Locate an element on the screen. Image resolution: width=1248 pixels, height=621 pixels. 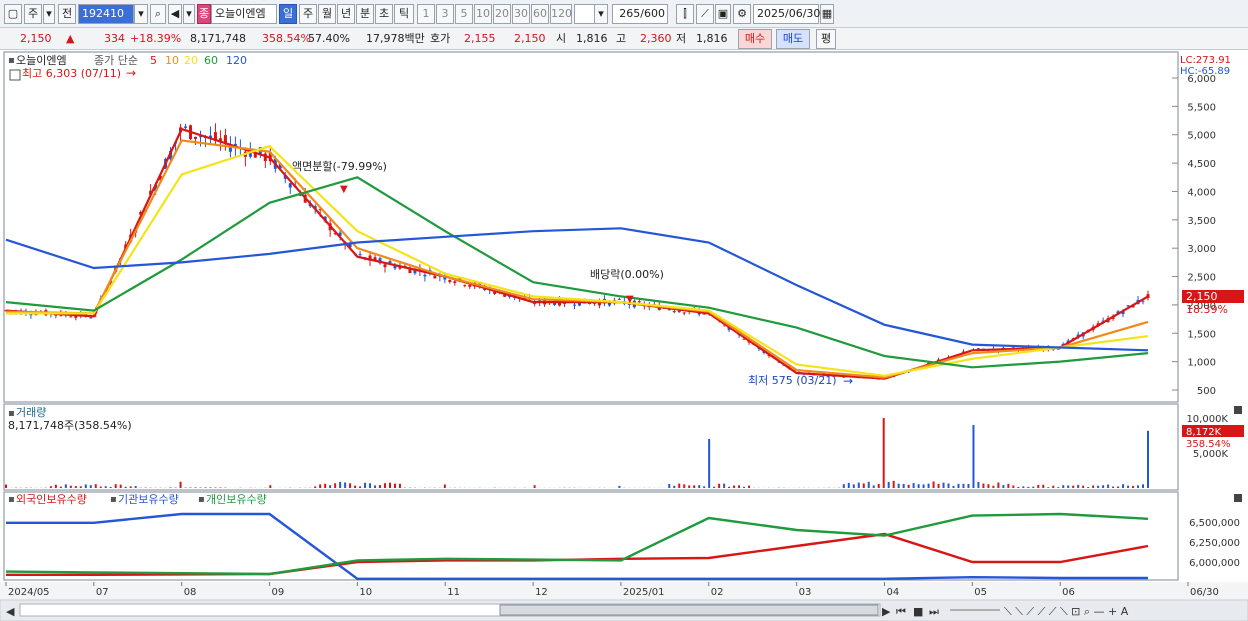
avg-button: 평 is located at coordinates (826, 39).